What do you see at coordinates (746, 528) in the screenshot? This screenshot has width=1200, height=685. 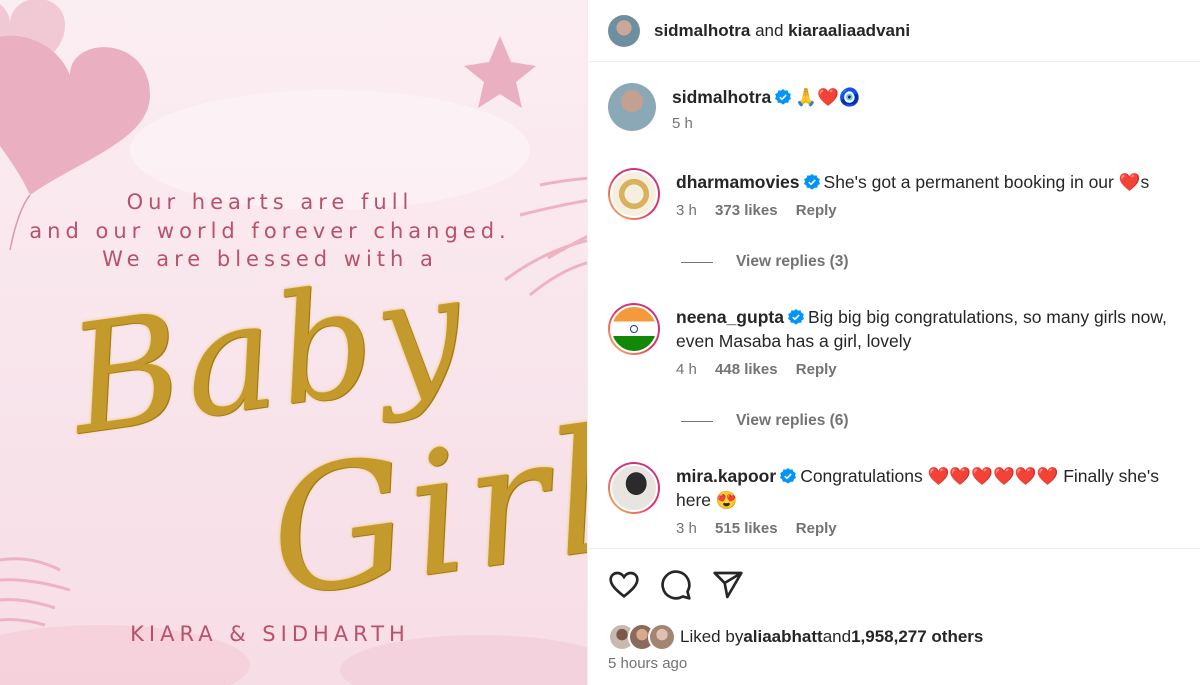 I see `comment-likes: 515 likes` at bounding box center [746, 528].